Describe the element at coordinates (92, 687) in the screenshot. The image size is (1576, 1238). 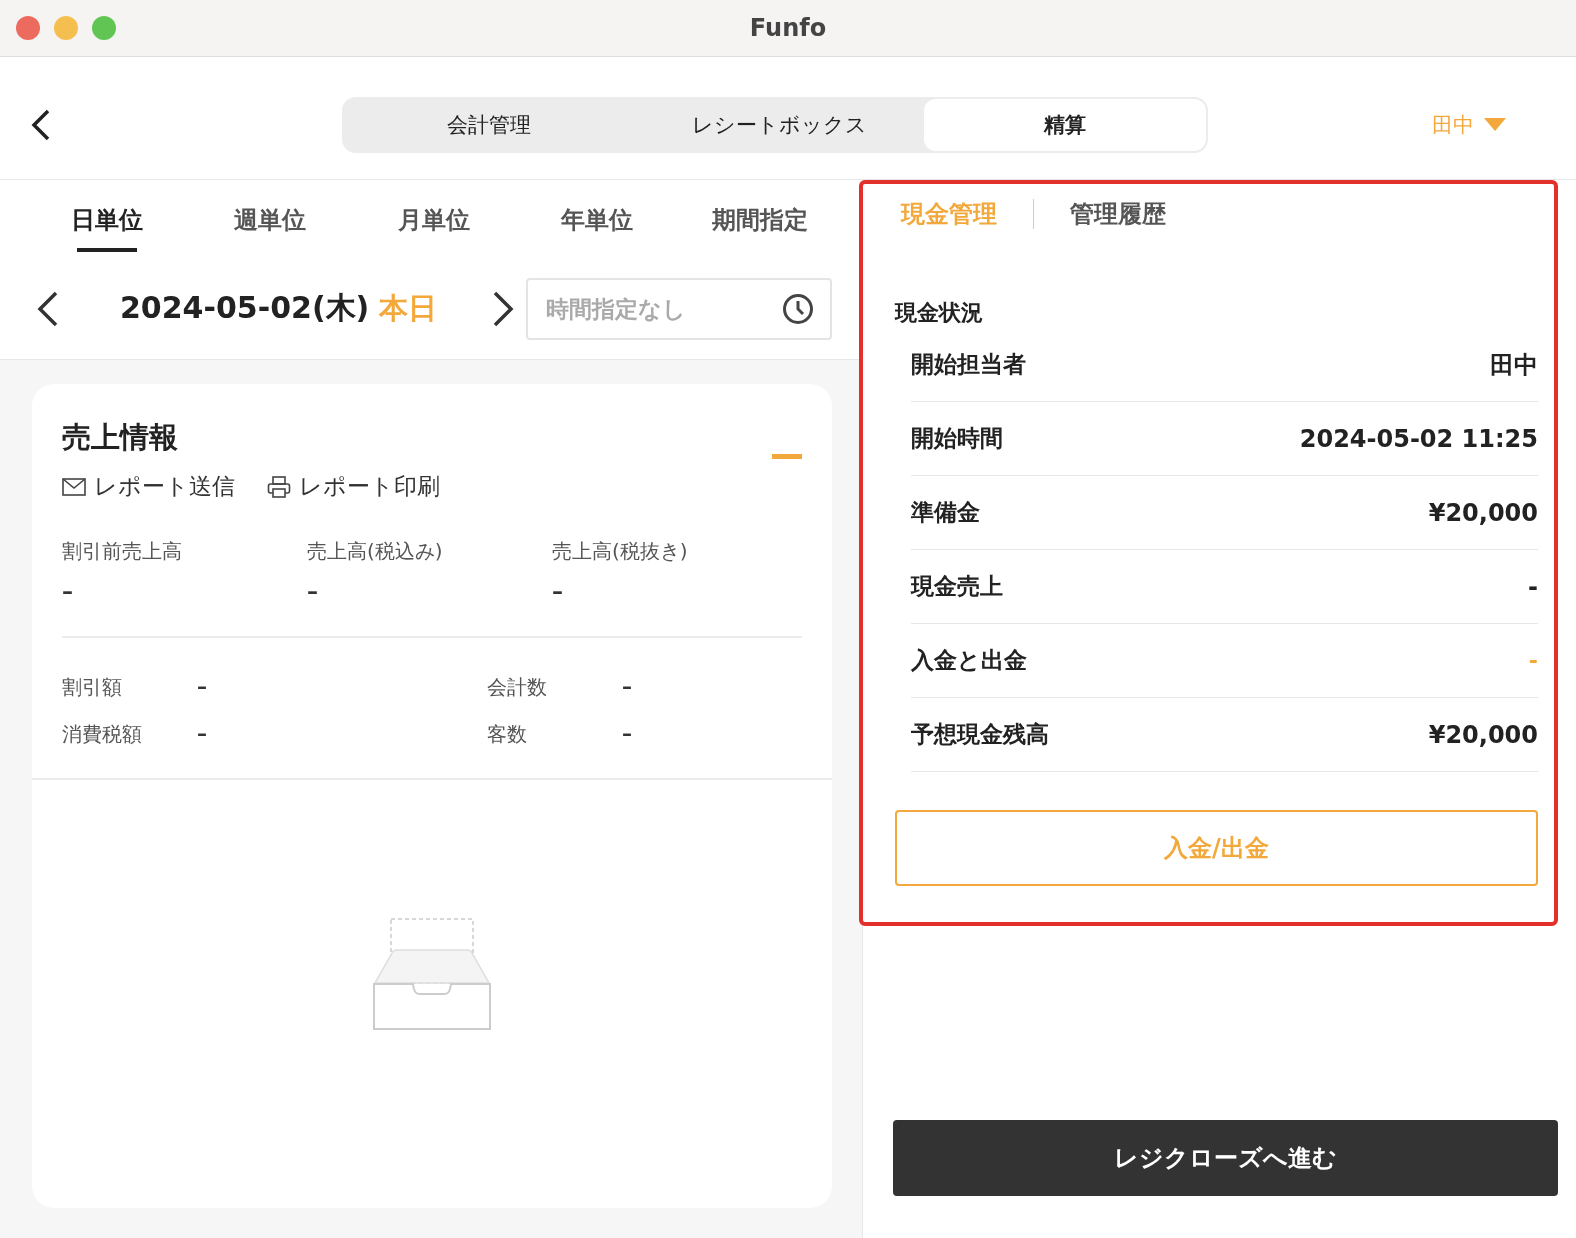
I see `stat-label: 割引額` at that location.